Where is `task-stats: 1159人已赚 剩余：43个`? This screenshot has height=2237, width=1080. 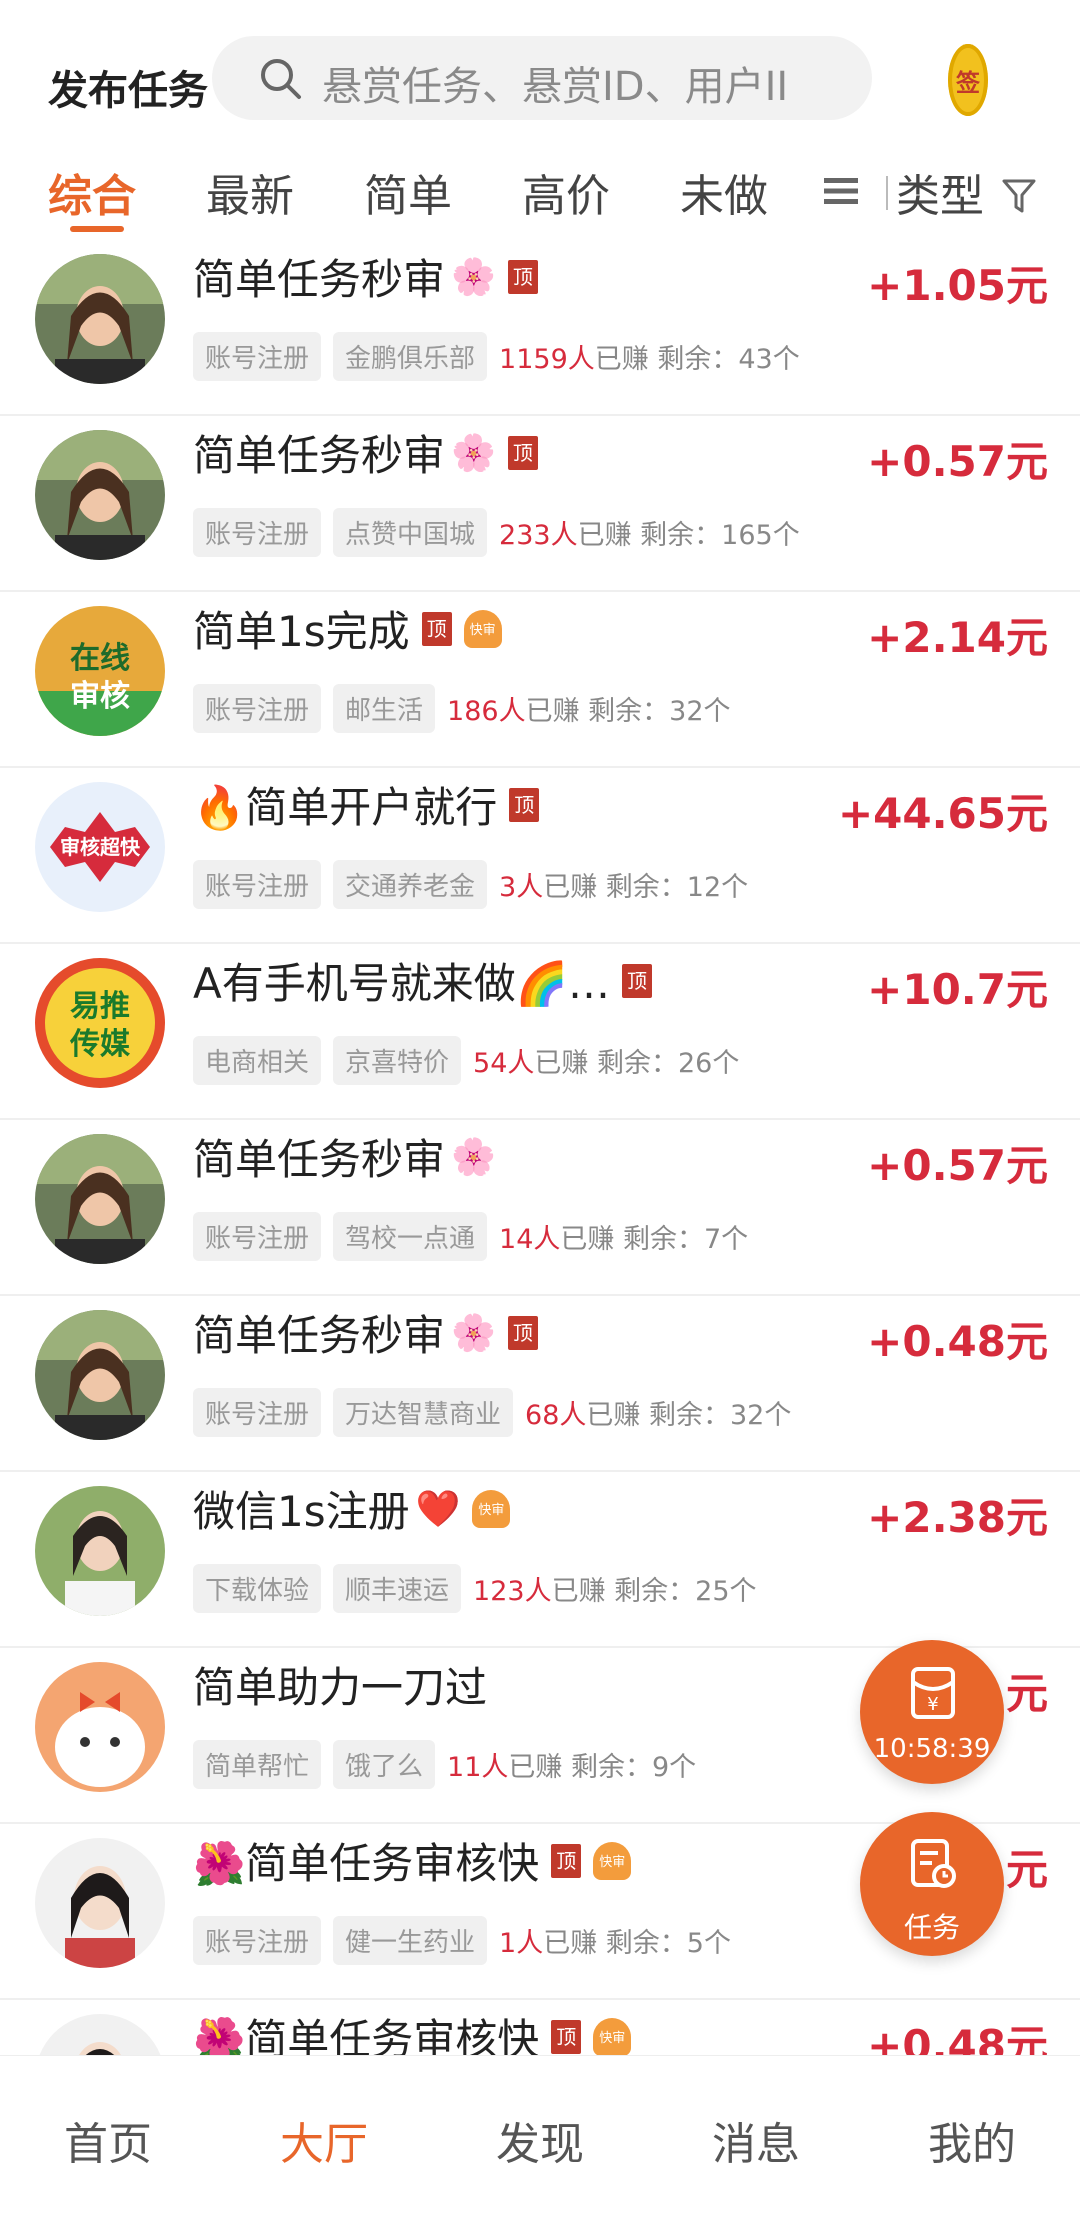 task-stats: 1159人已赚 剩余：43个 is located at coordinates (649, 356).